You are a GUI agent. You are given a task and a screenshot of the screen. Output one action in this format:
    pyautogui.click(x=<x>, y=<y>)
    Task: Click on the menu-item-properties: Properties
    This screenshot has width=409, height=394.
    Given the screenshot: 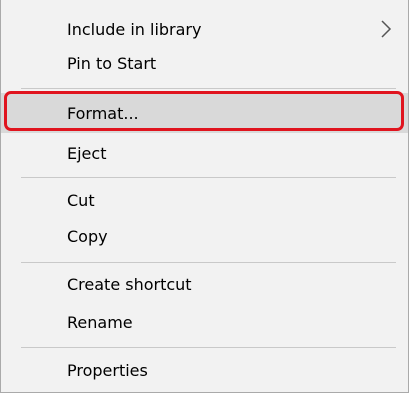 What is the action you would take?
    pyautogui.click(x=204, y=370)
    